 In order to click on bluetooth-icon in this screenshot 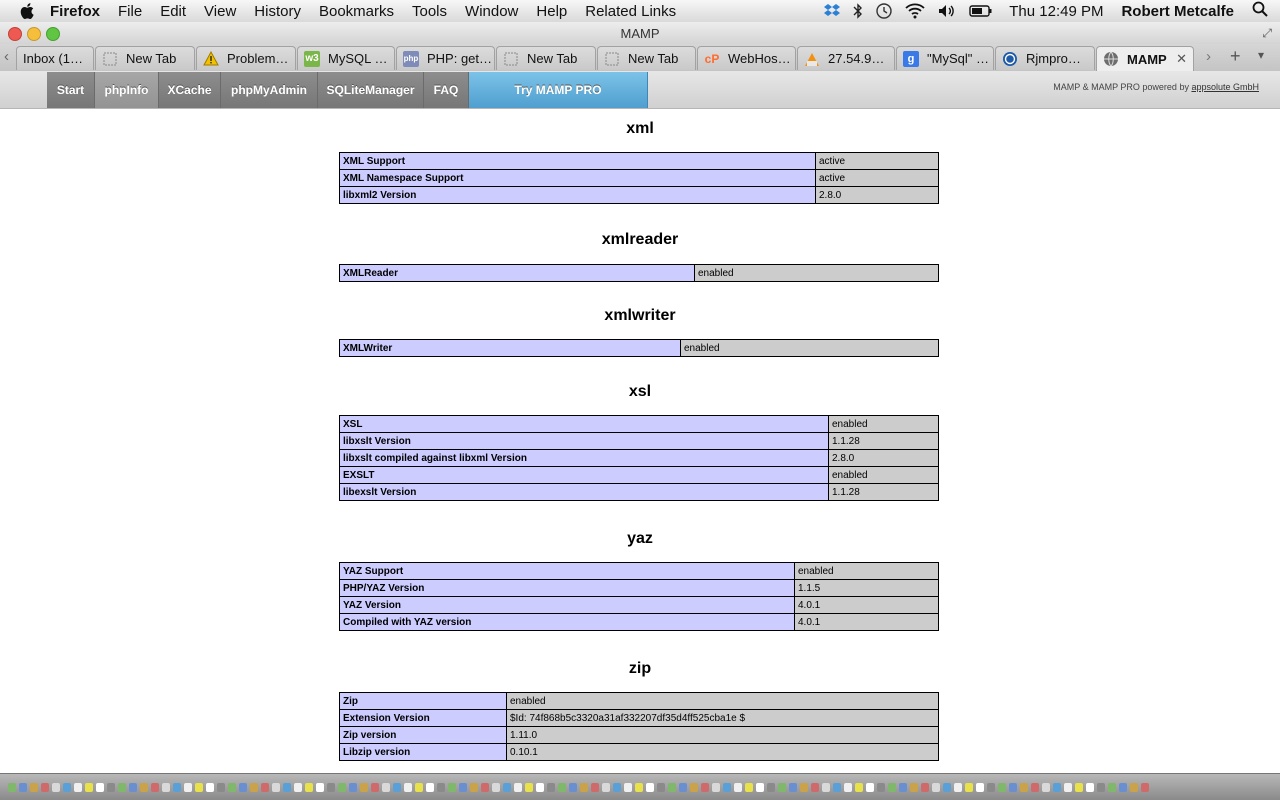, I will do `click(858, 11)`.